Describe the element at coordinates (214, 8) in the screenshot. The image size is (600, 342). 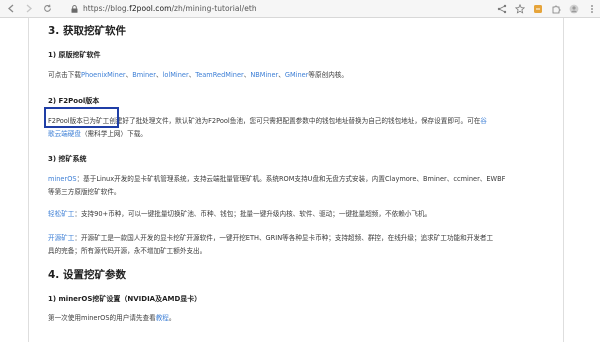
I see `url-path: /zh/mining-tutorial/eth` at that location.